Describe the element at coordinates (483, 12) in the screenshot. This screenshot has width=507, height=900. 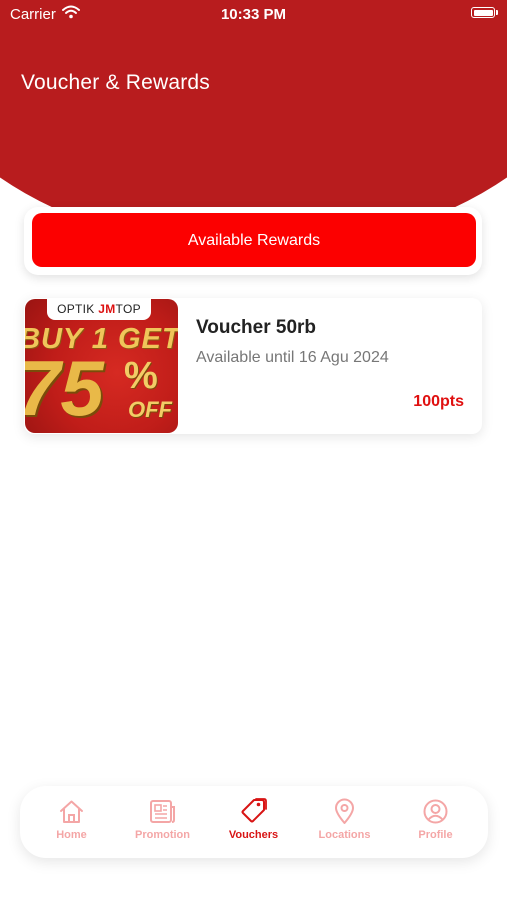
I see `battery-icon` at that location.